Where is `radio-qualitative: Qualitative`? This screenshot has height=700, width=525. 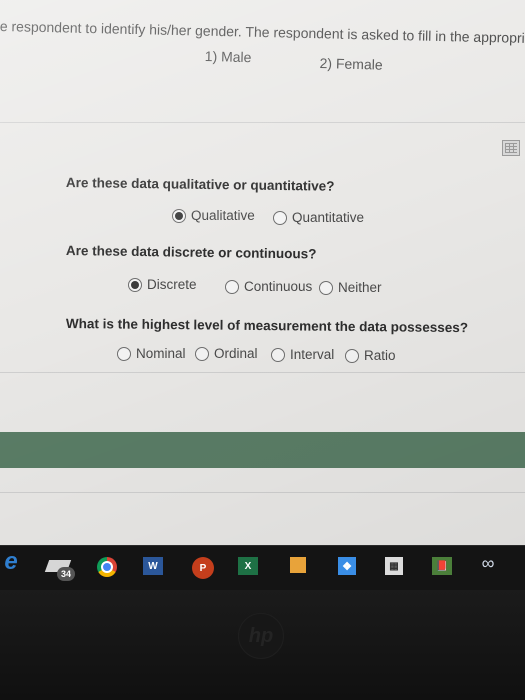 radio-qualitative: Qualitative is located at coordinates (213, 215).